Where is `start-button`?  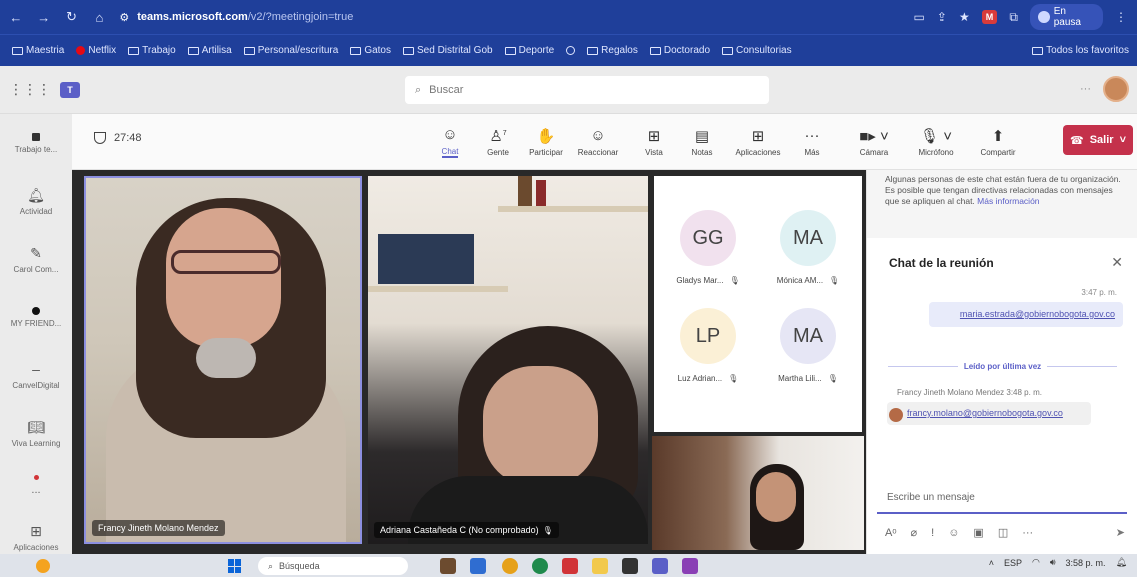 start-button is located at coordinates (235, 566).